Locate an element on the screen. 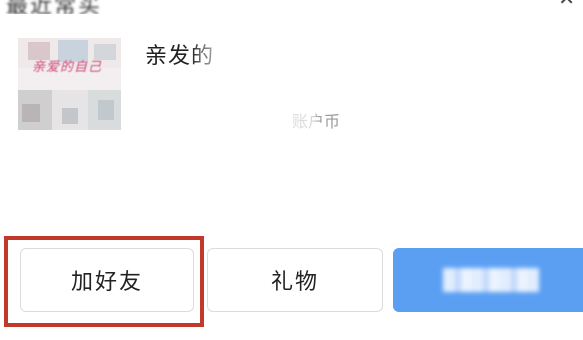  close-icon: ✕ is located at coordinates (566, 5).